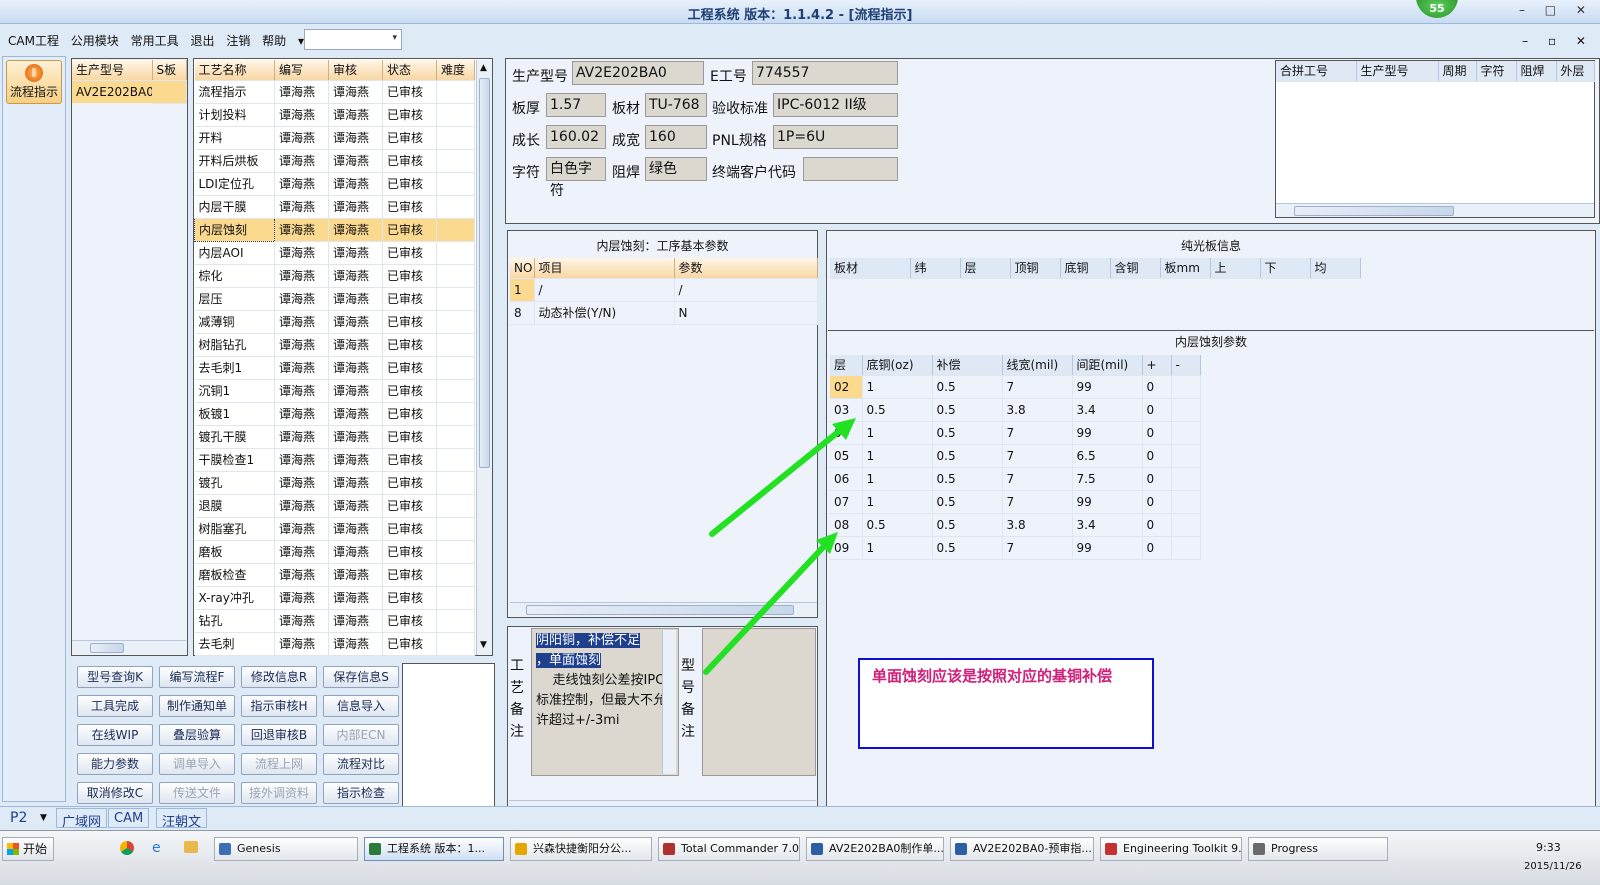 The width and height of the screenshot is (1600, 885). I want to click on taskbar-item: Progress, so click(1318, 849).